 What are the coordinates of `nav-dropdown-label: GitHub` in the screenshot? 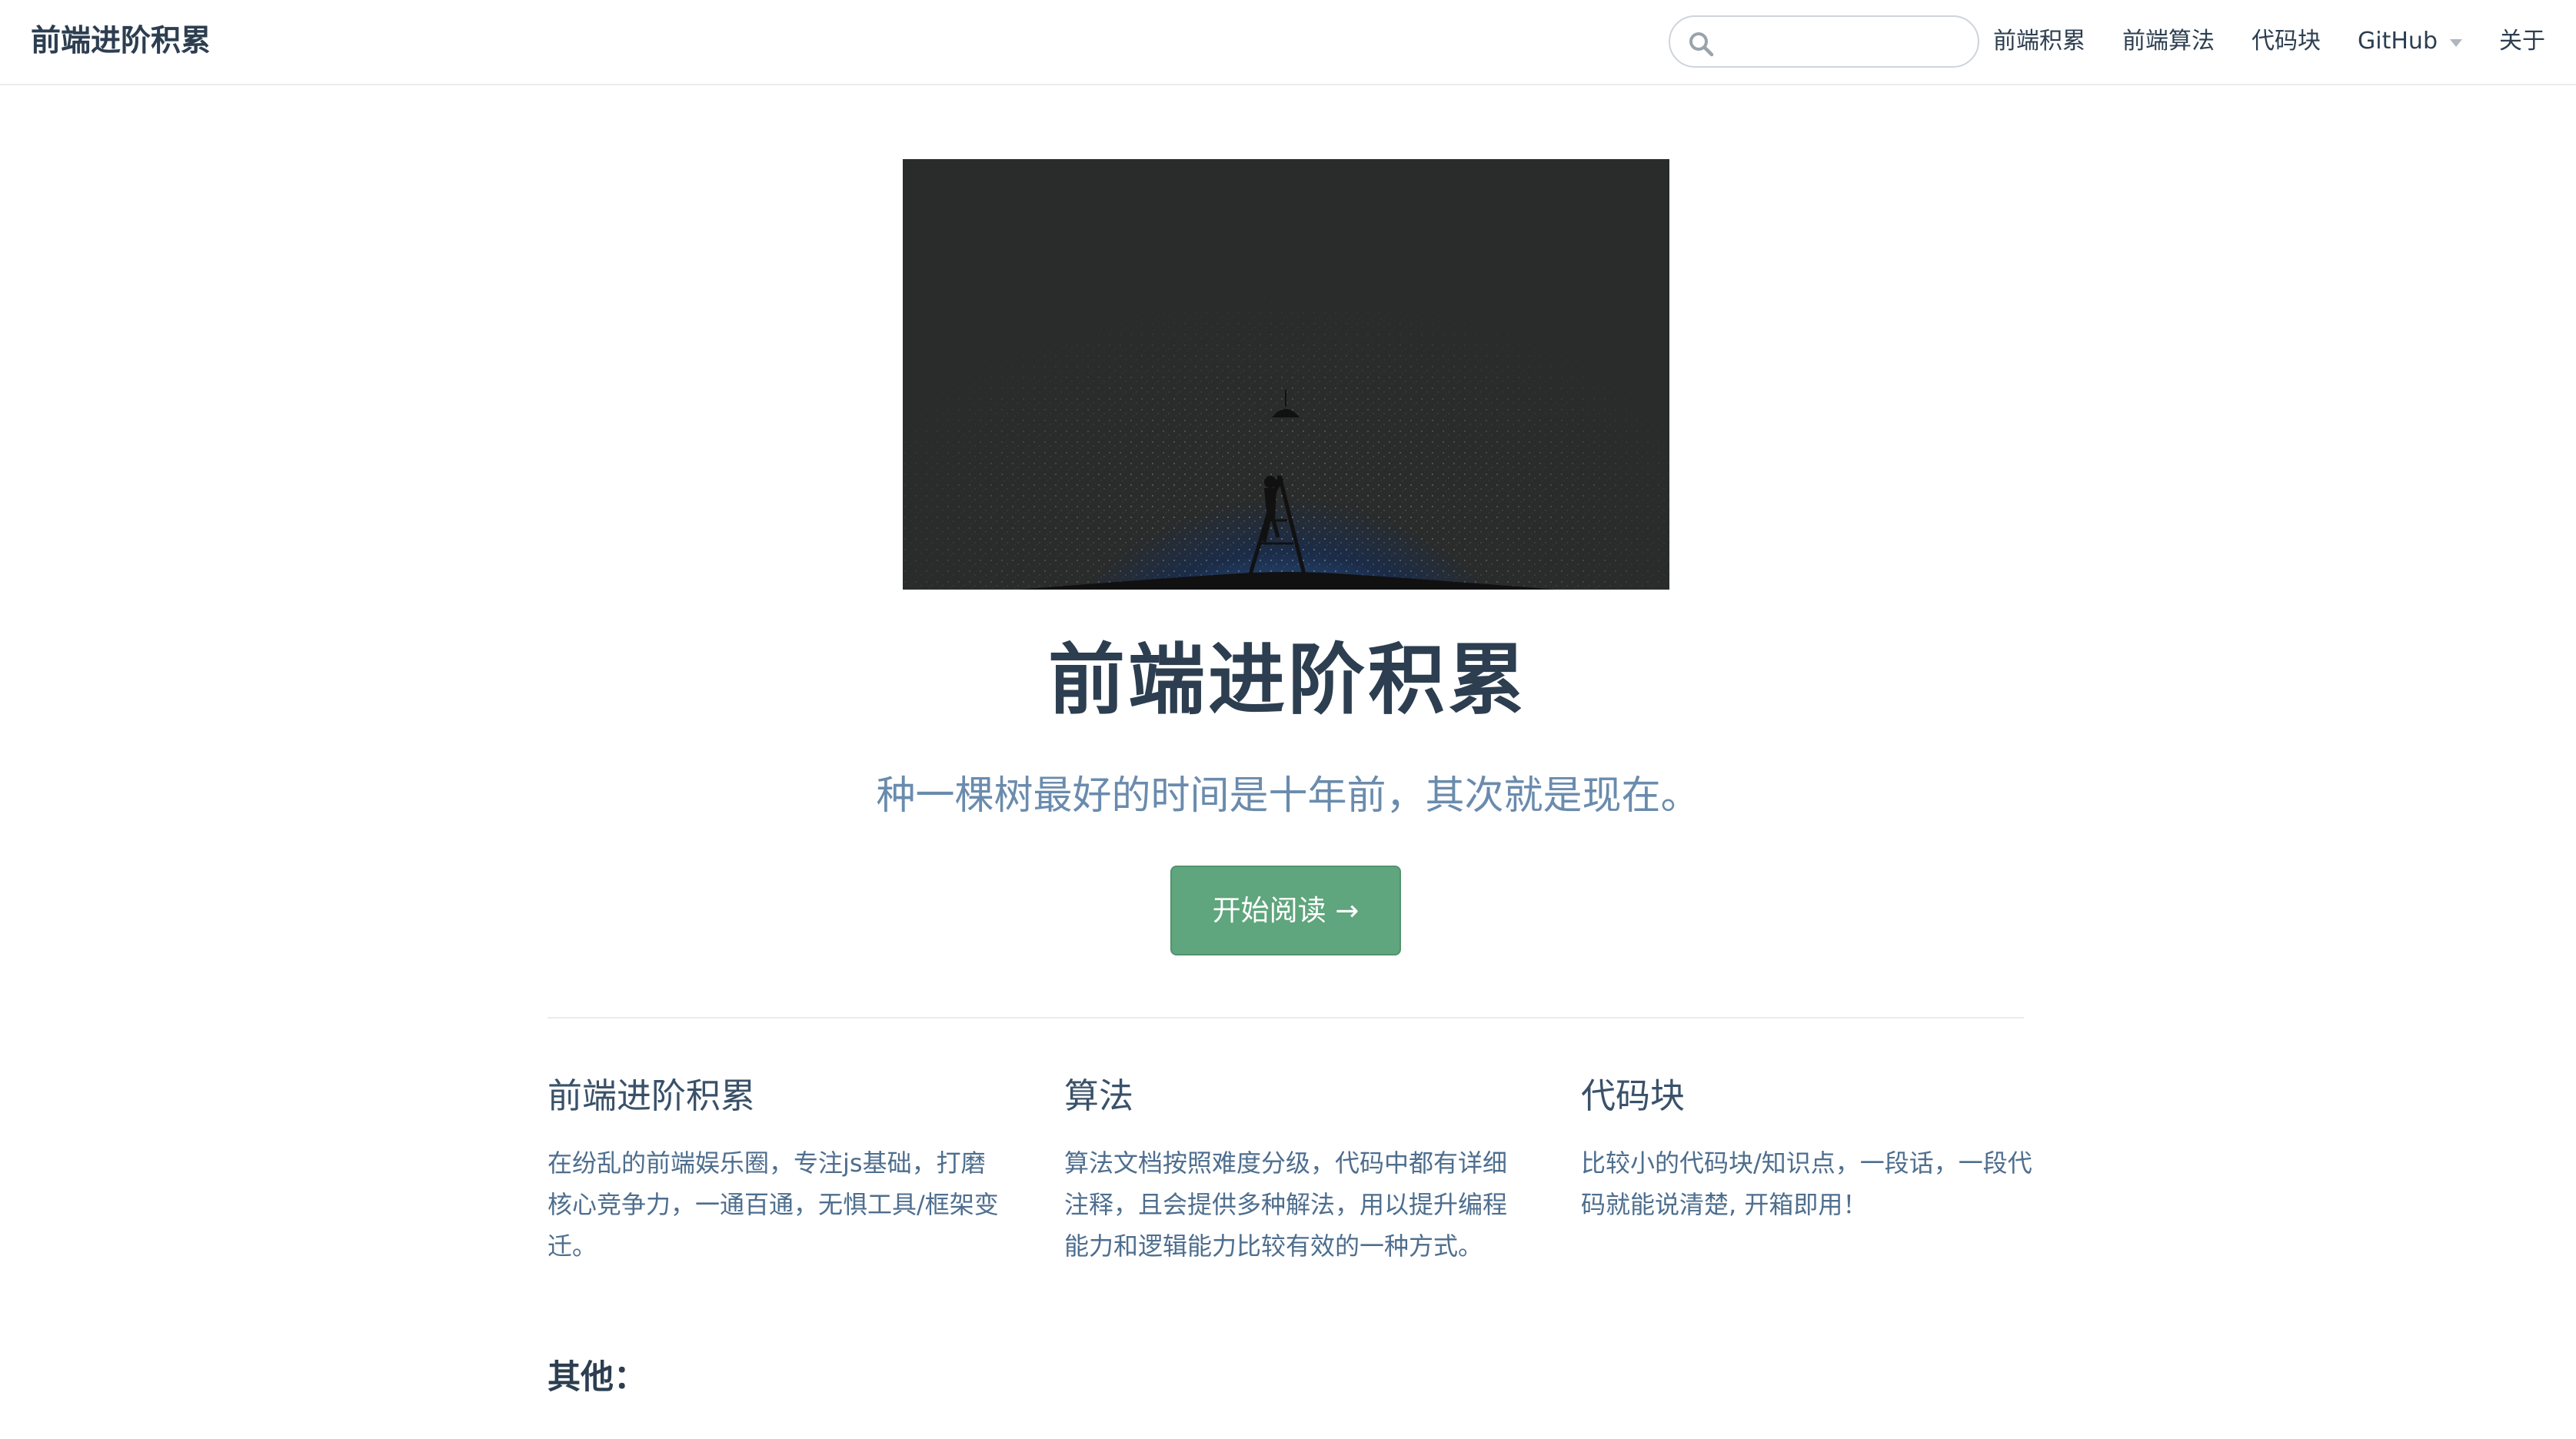 It's located at (2398, 41).